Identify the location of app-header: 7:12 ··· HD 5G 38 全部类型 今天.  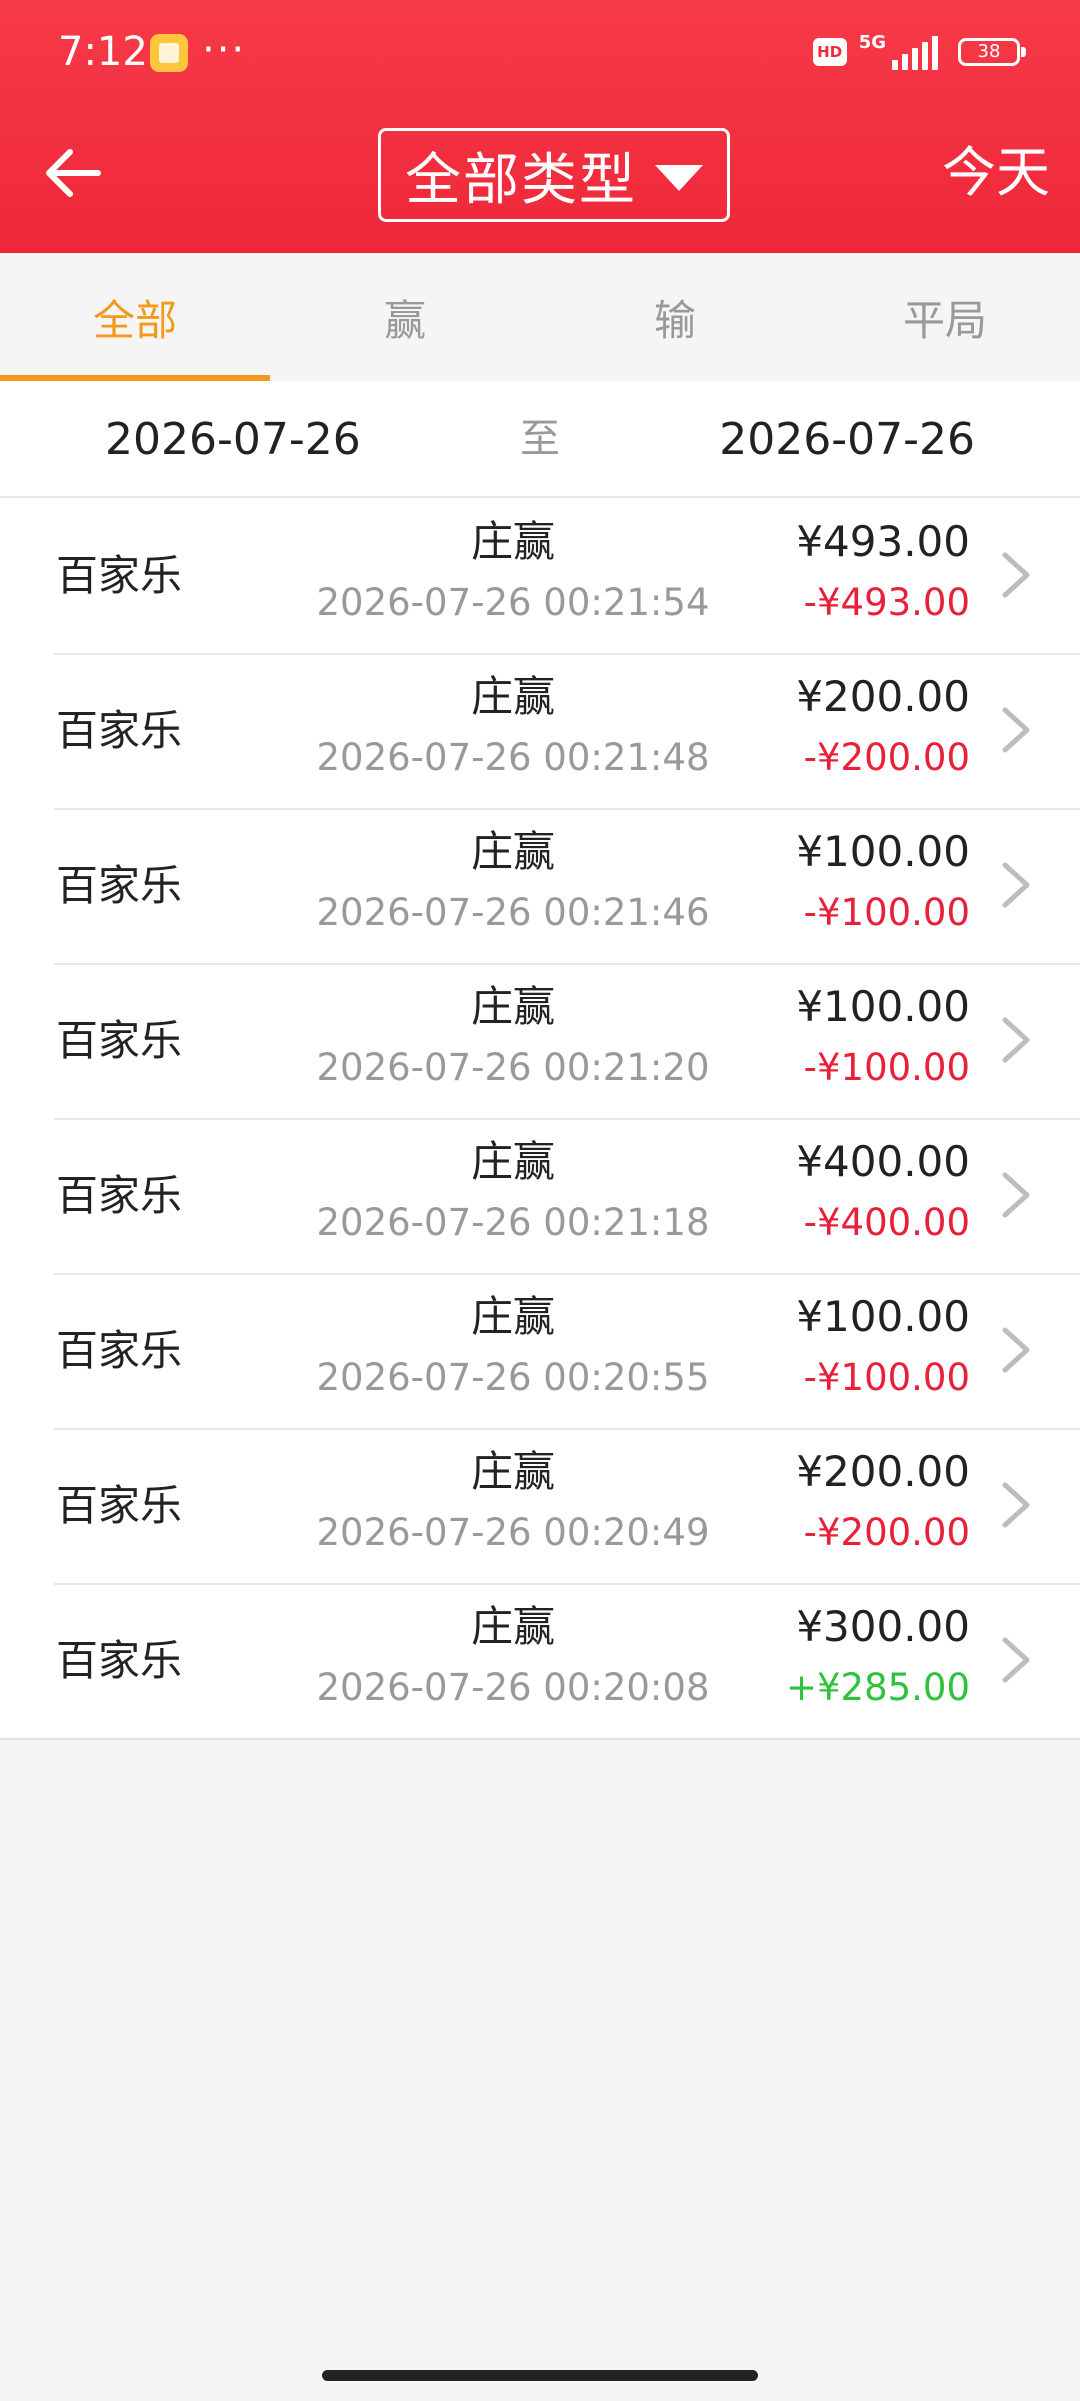
(540, 126).